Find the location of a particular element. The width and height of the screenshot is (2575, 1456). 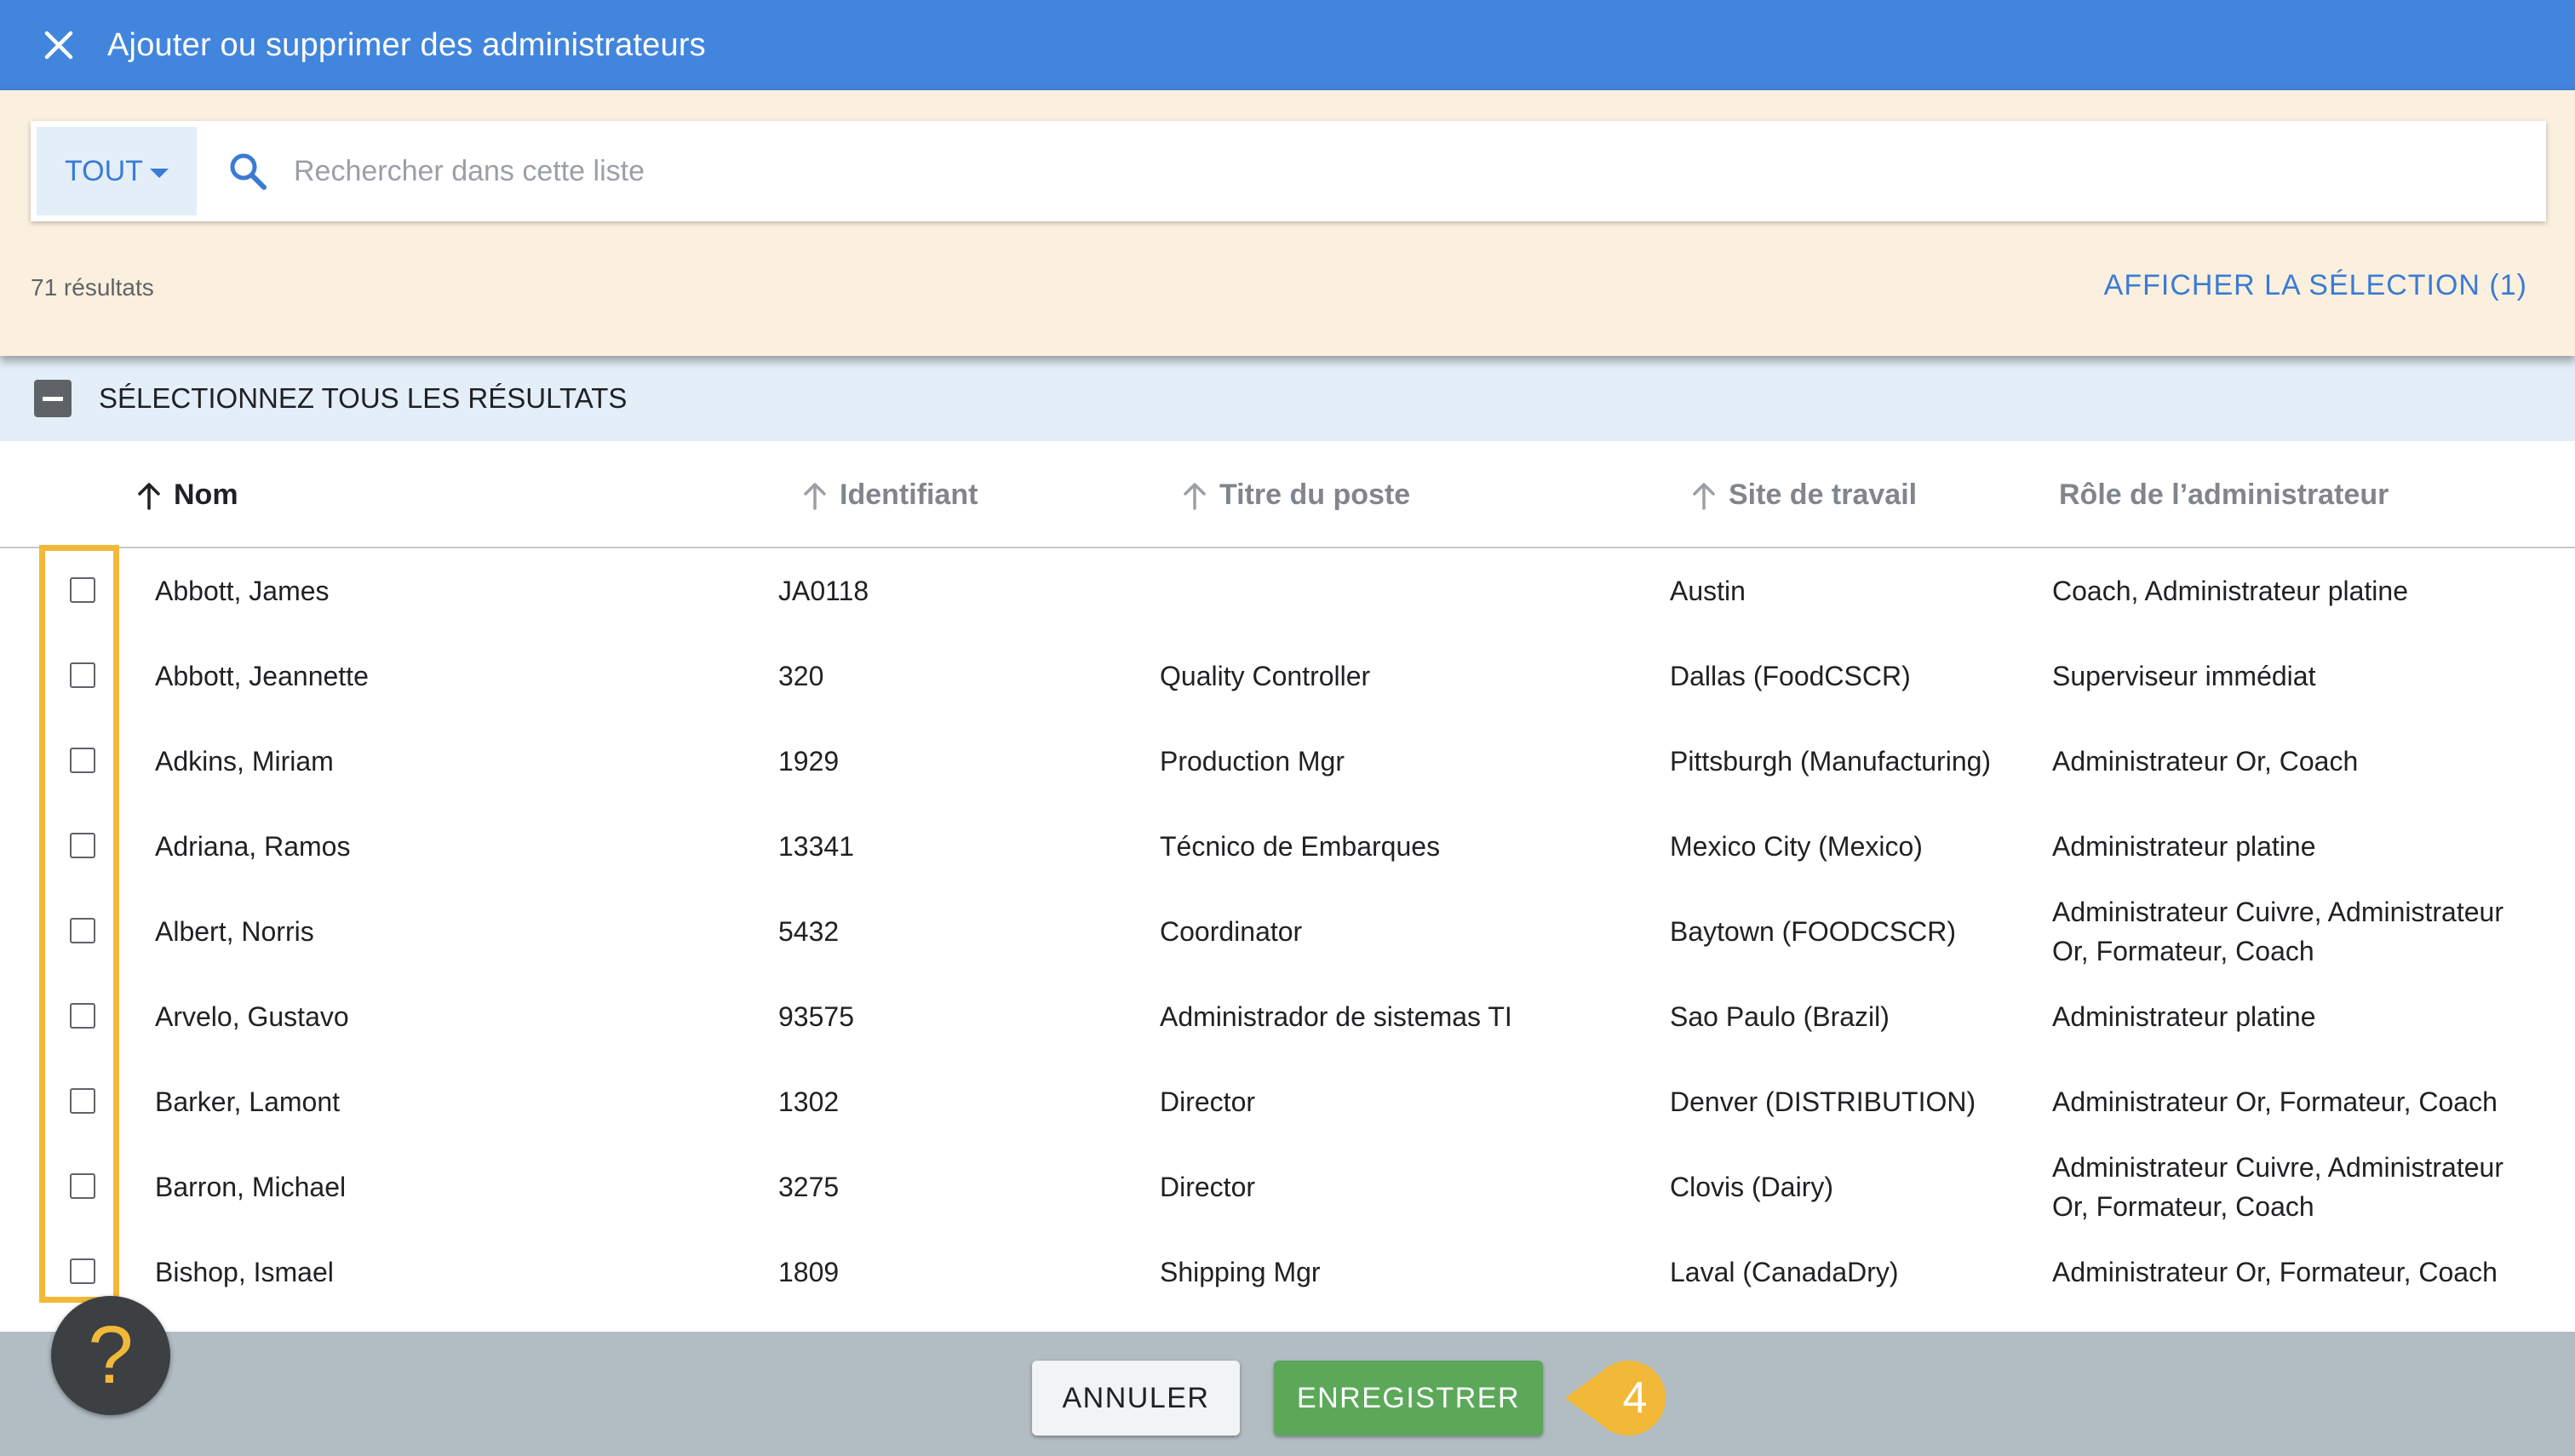

column-header-label: Rôle de l’administrateur is located at coordinates (2224, 495).